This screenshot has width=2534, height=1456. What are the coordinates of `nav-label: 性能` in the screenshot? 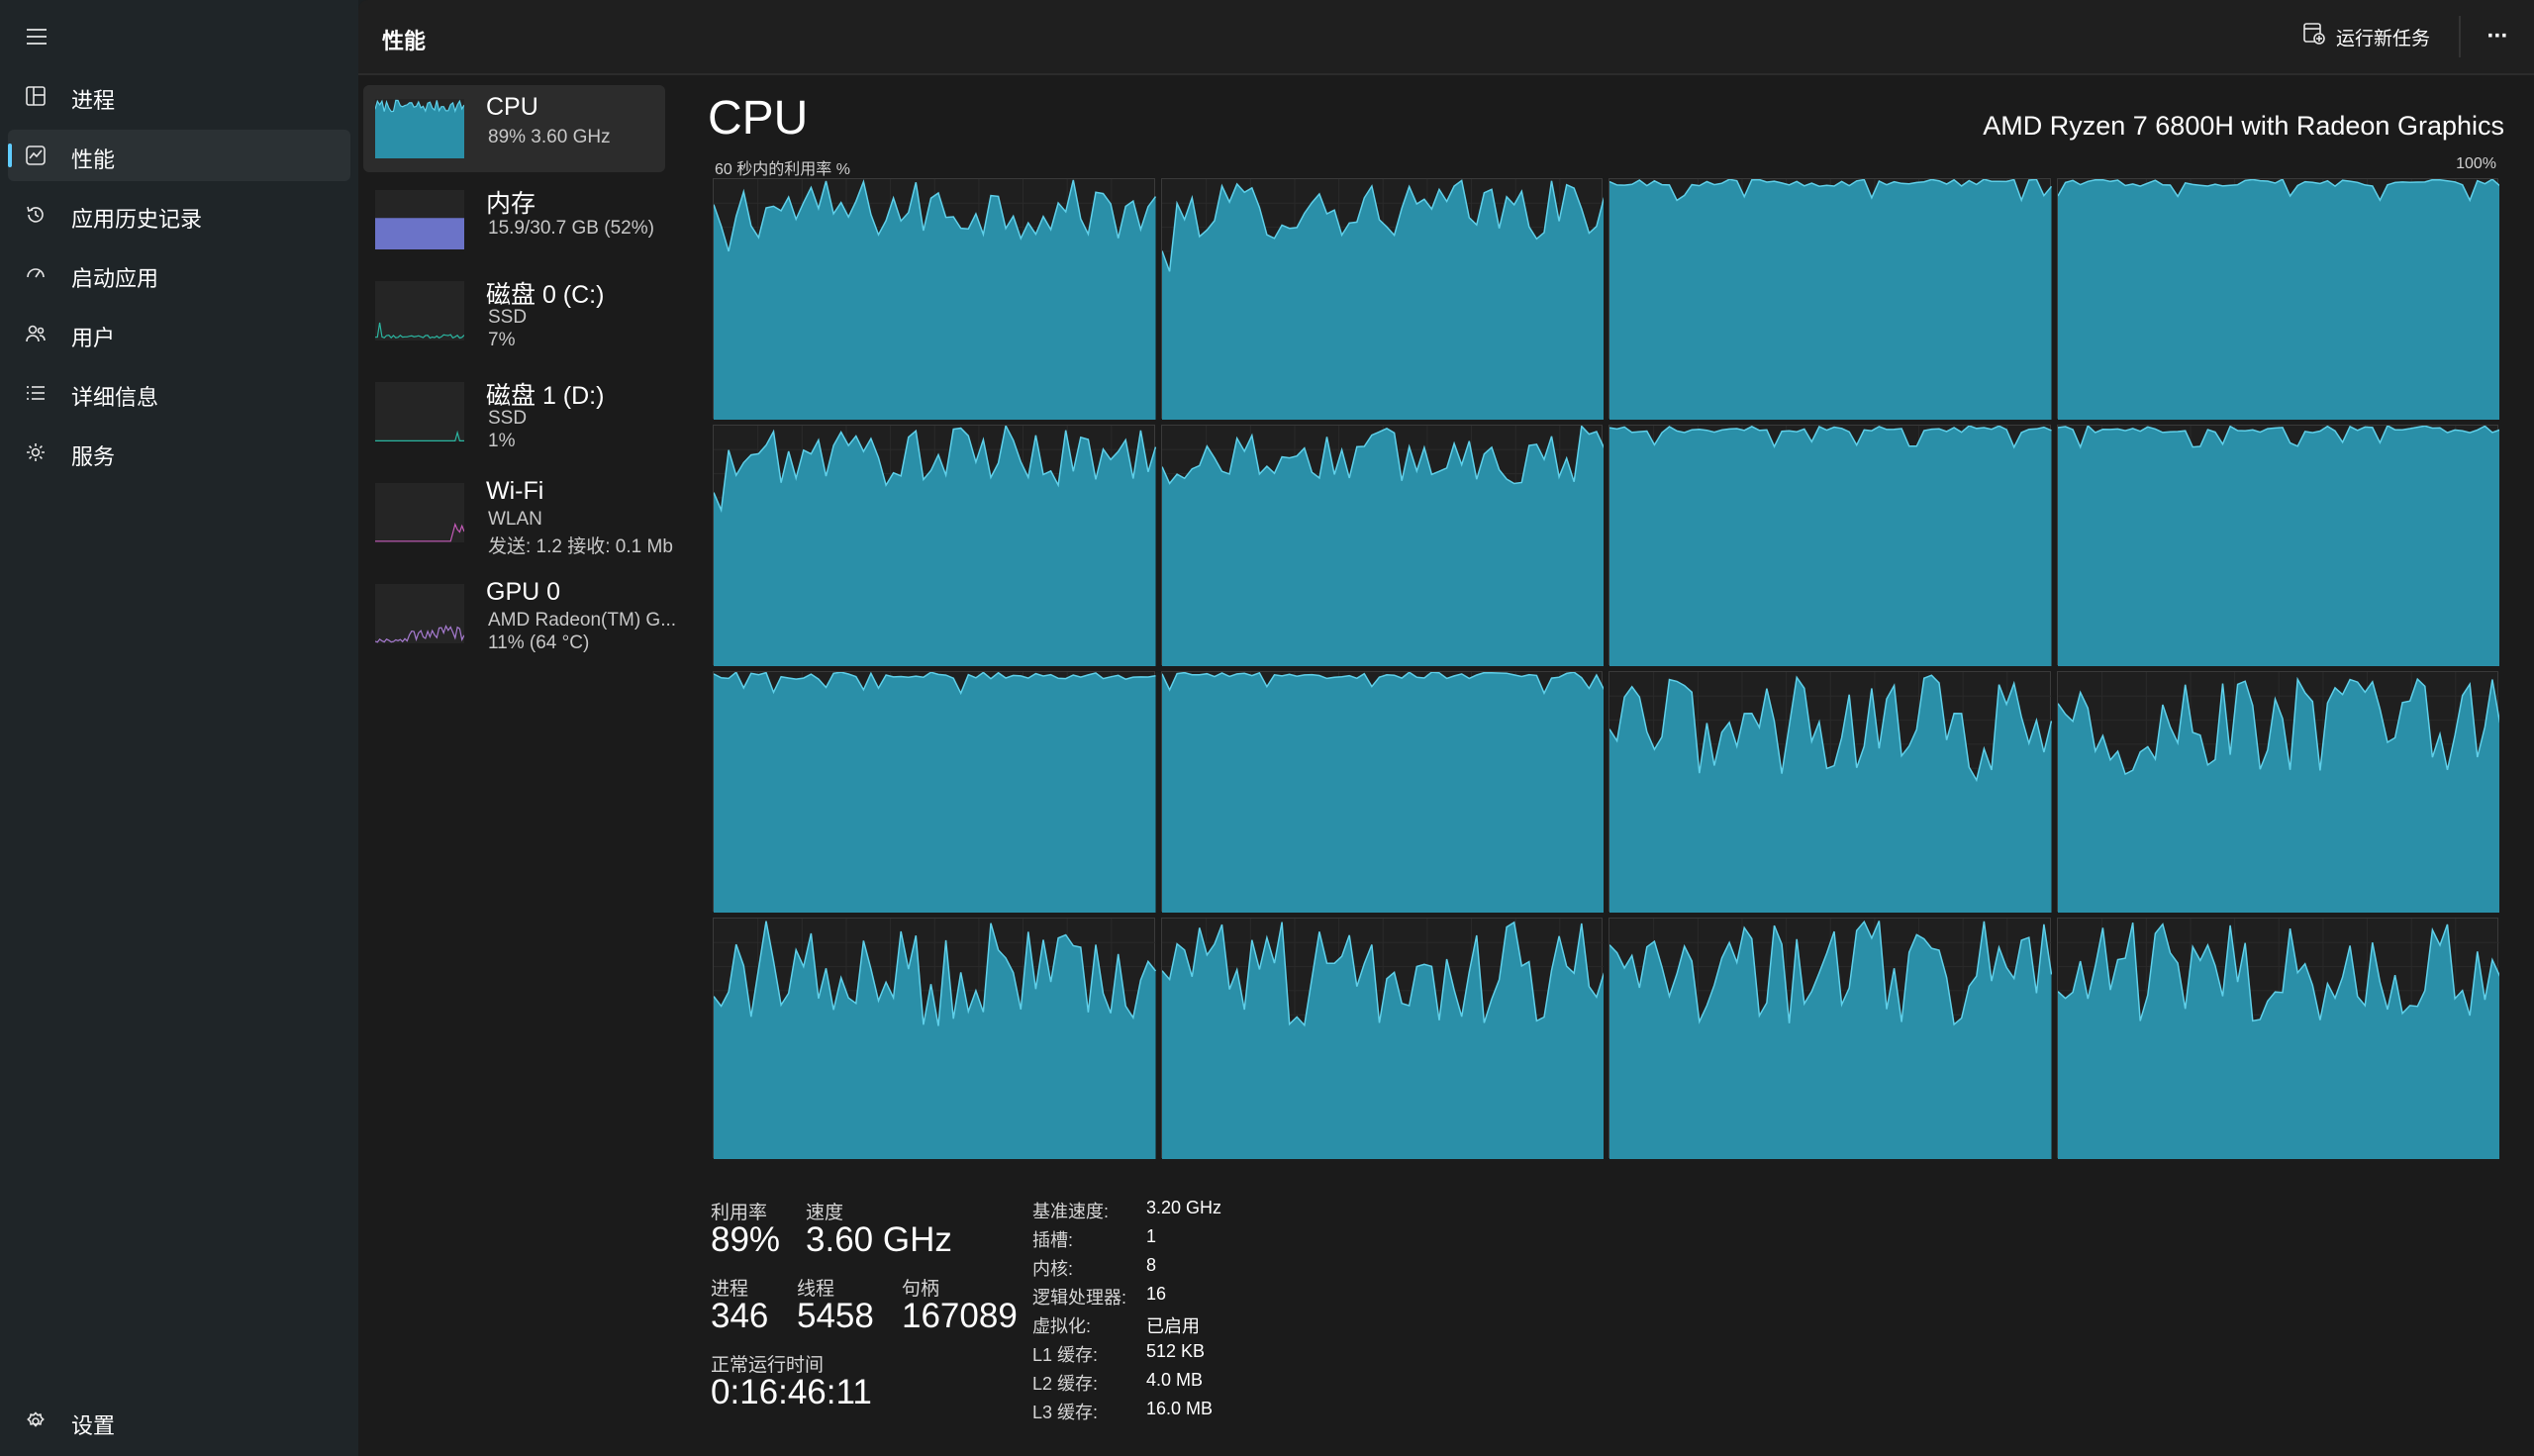 It's located at (93, 159).